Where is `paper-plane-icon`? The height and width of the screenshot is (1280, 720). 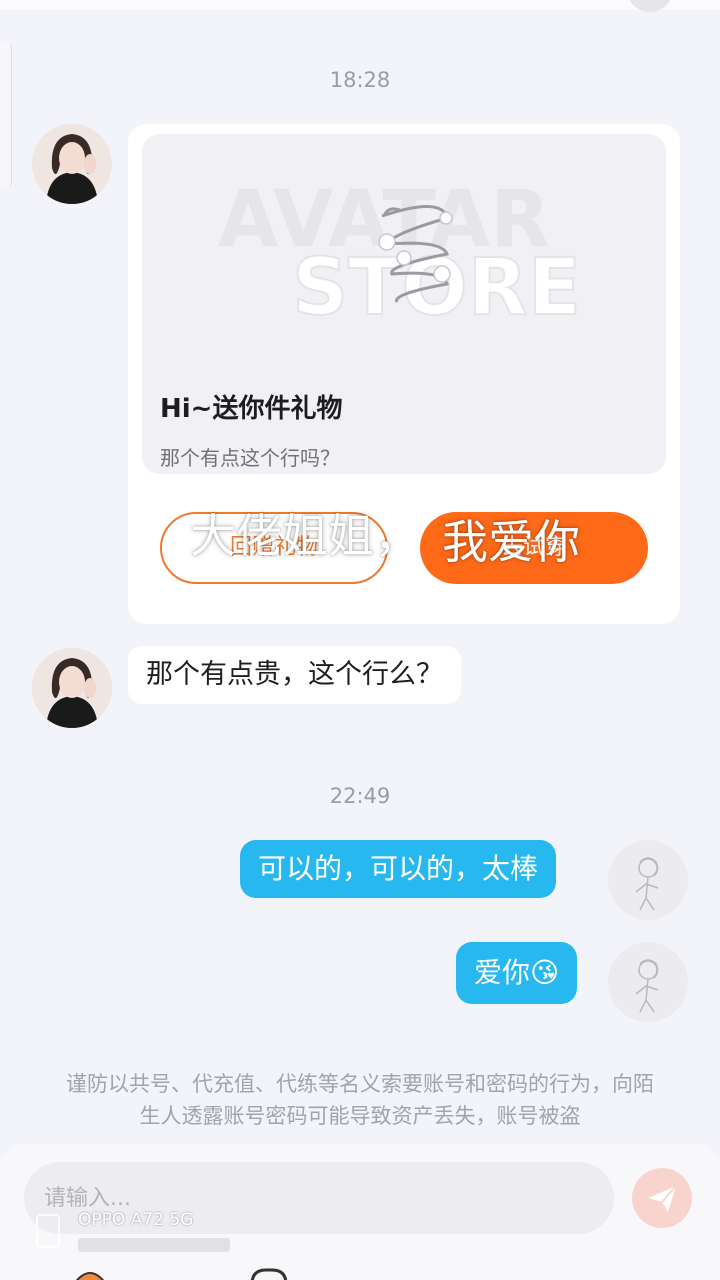
paper-plane-icon is located at coordinates (662, 1198).